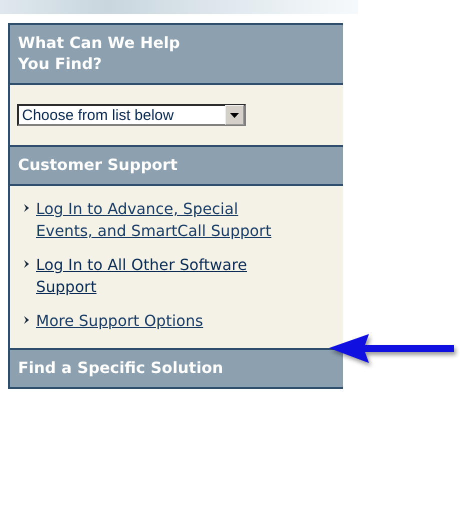 Image resolution: width=468 pixels, height=507 pixels. What do you see at coordinates (131, 115) in the screenshot?
I see `dropdown-select: Choose from list below` at bounding box center [131, 115].